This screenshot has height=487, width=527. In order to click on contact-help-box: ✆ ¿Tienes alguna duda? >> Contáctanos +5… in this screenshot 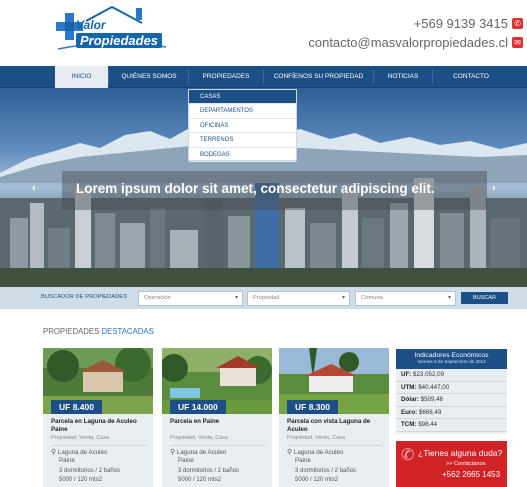, I will do `click(451, 464)`.